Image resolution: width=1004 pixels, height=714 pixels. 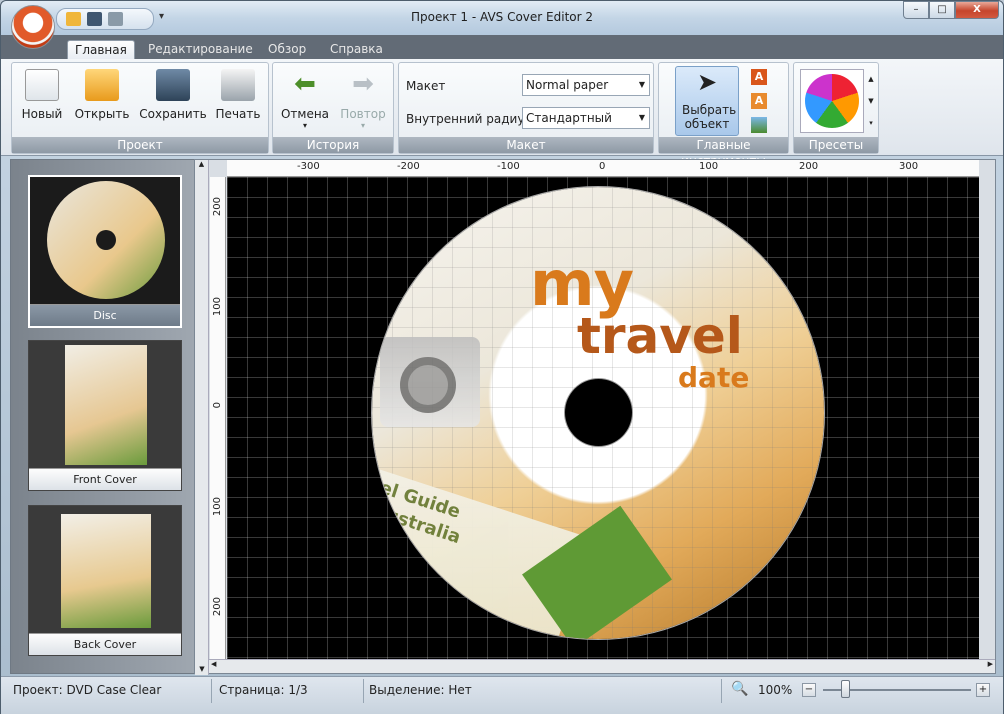 What do you see at coordinates (102, 114) in the screenshot?
I see `open-label: Открыть` at bounding box center [102, 114].